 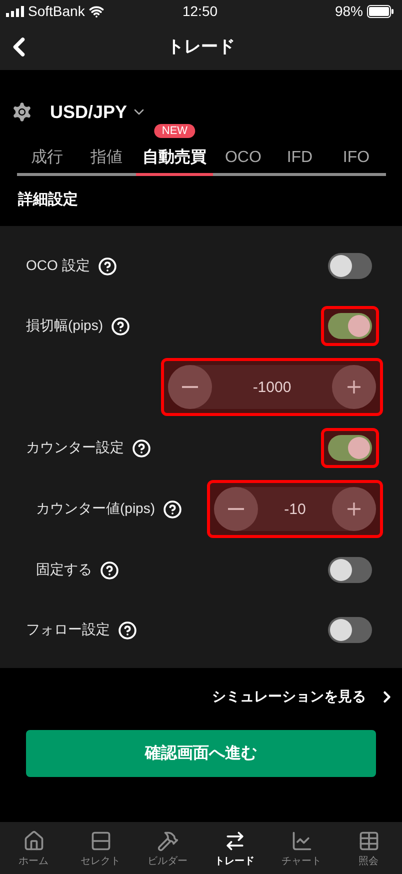 What do you see at coordinates (304, 697) in the screenshot?
I see `simulation-link: シミュレーションを見る` at bounding box center [304, 697].